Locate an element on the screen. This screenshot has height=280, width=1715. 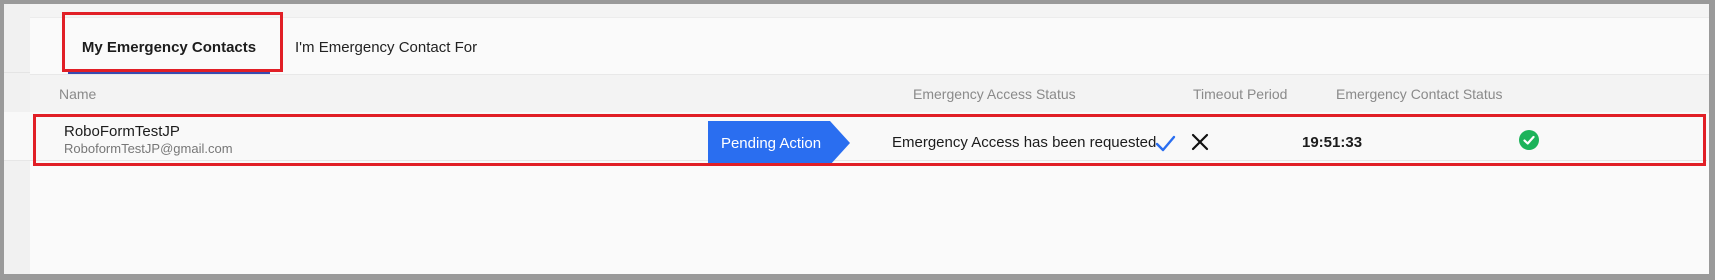
column-header-access-status: Emergency Access Status is located at coordinates (994, 94).